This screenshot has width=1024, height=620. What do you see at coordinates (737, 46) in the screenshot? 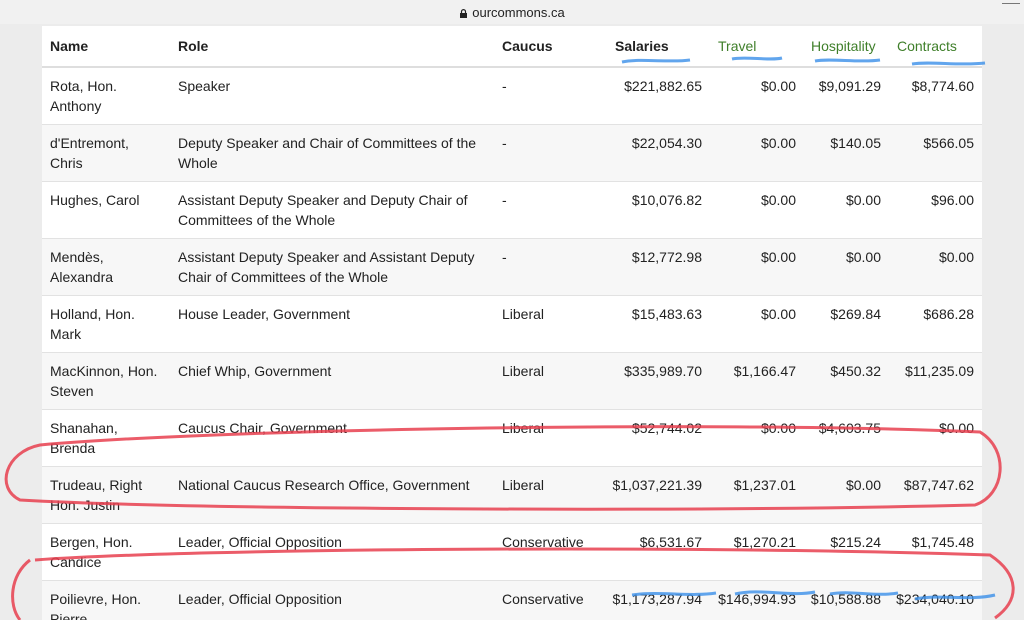
I see `header-travel: Travel` at bounding box center [737, 46].